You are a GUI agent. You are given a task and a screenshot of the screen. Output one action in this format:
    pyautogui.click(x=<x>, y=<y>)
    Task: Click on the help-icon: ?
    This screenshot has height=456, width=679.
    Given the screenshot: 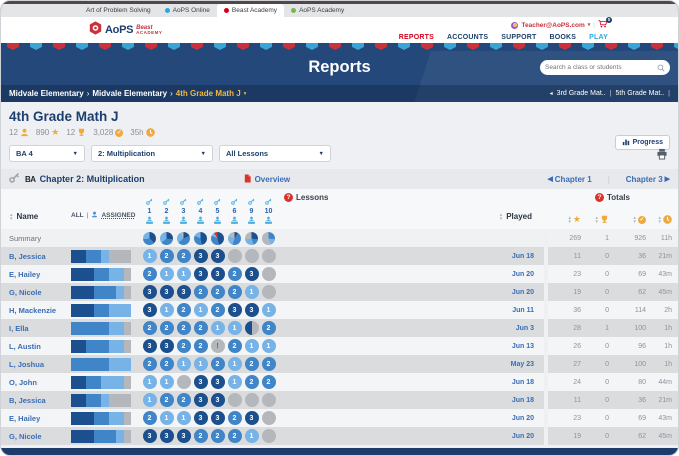 What is the action you would take?
    pyautogui.click(x=288, y=197)
    